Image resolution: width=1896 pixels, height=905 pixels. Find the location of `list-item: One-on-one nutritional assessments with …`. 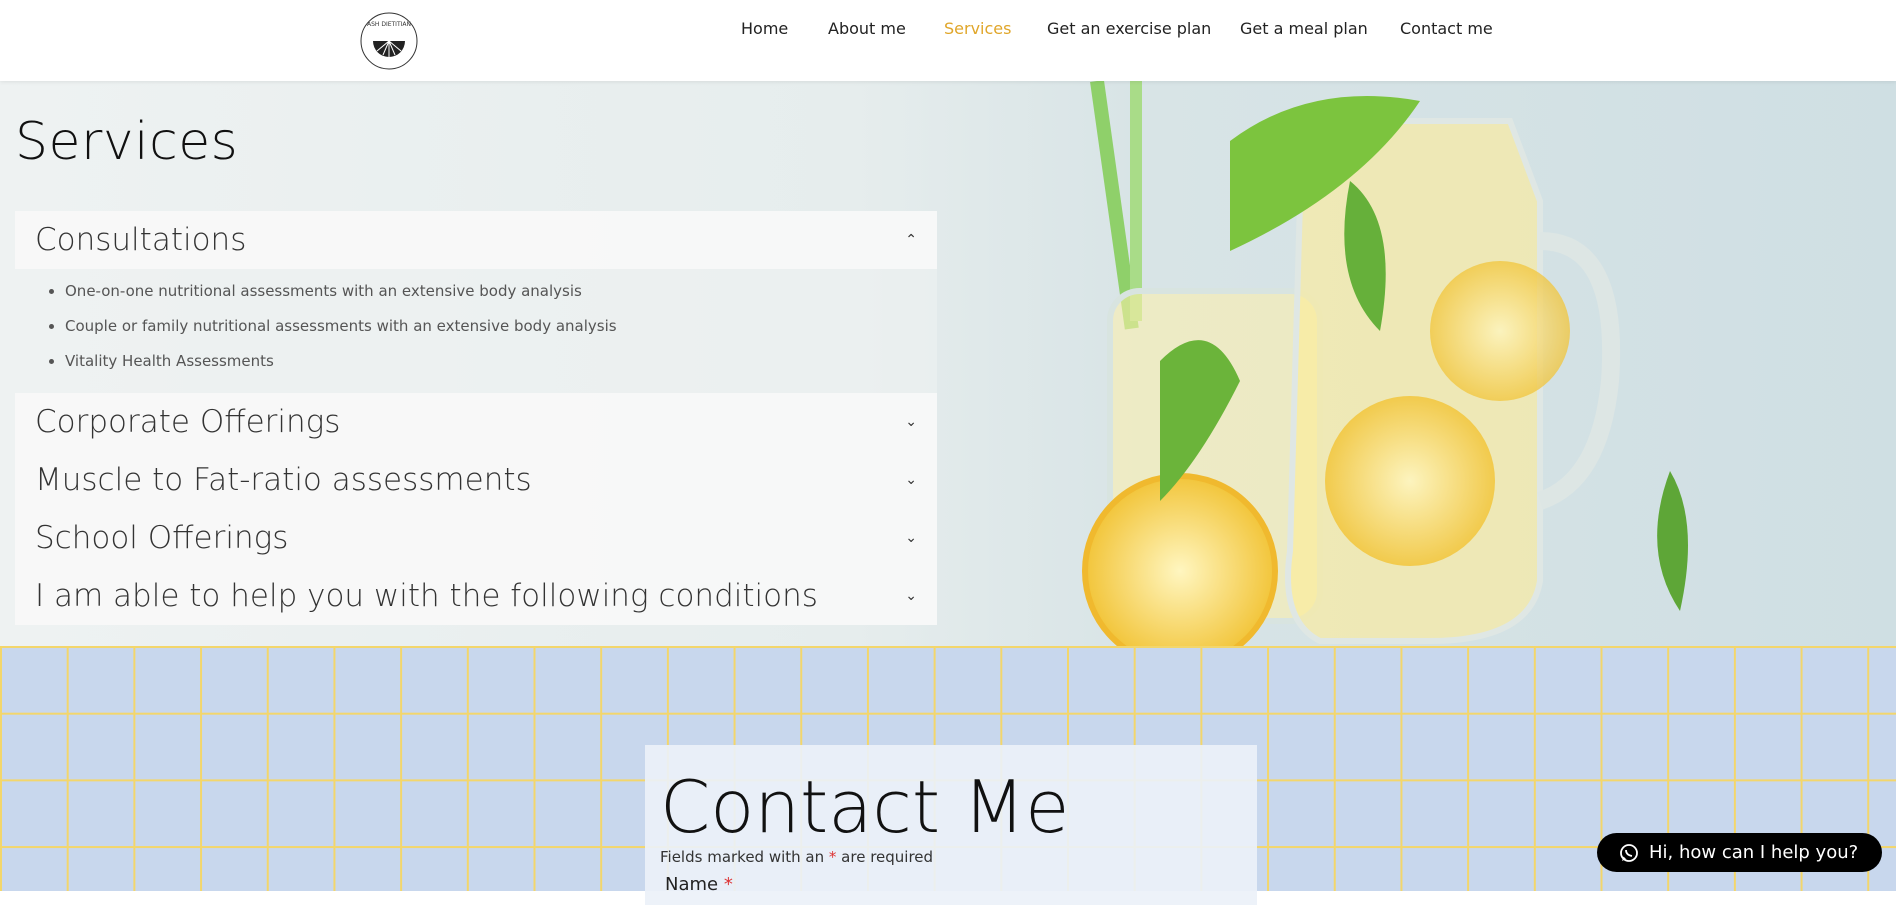

list-item: One-on-one nutritional assessments with … is located at coordinates (501, 298).